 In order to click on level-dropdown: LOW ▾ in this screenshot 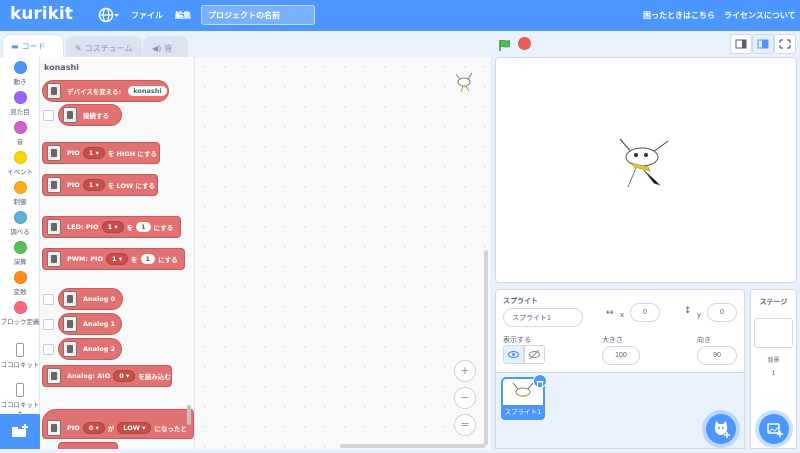, I will do `click(134, 428)`.